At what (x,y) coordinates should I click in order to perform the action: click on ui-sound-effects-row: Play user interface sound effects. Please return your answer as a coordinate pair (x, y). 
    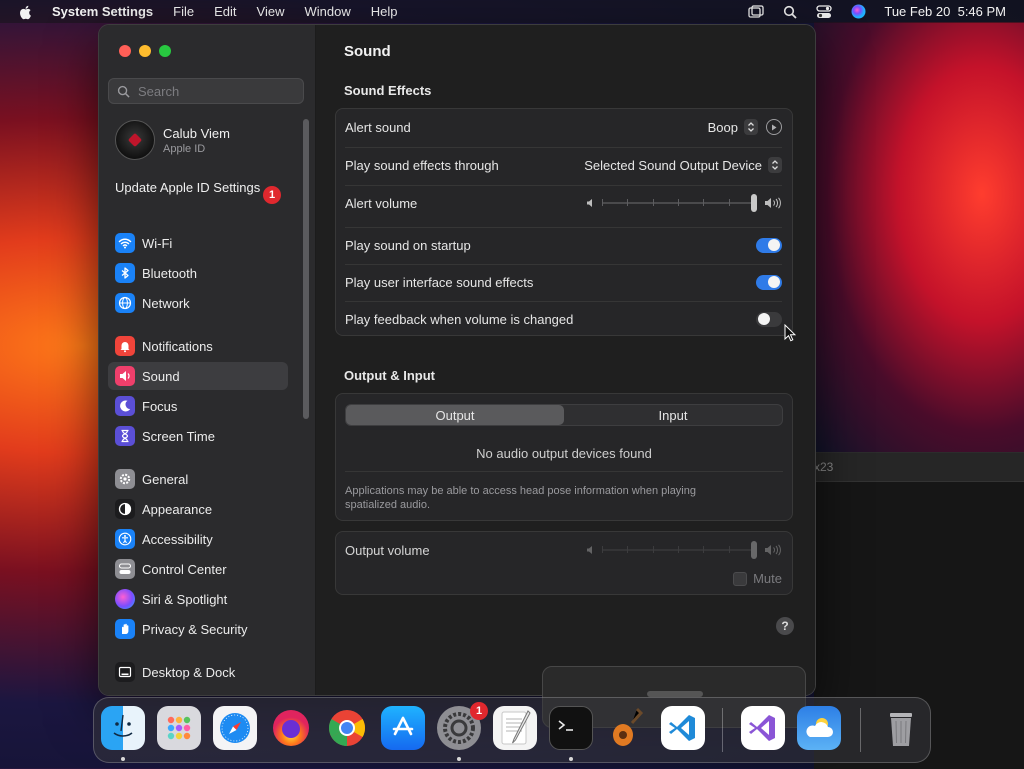
    Looking at the image, I should click on (563, 282).